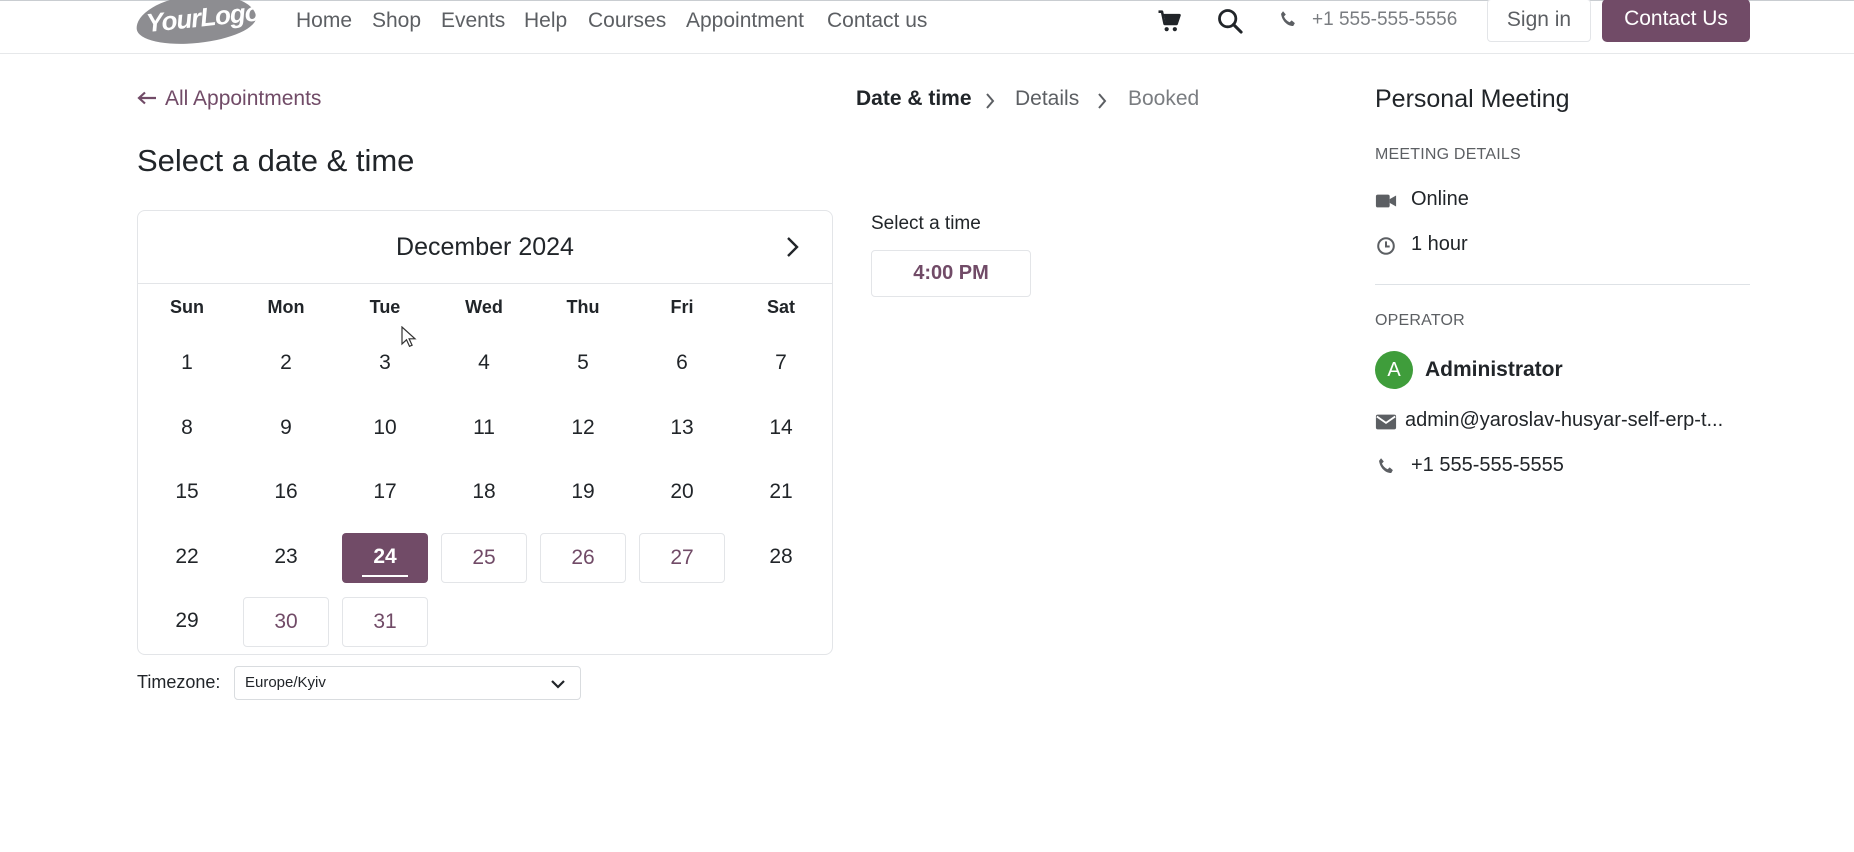 This screenshot has height=852, width=1854. I want to click on timezone-label: Timezone:, so click(179, 682).